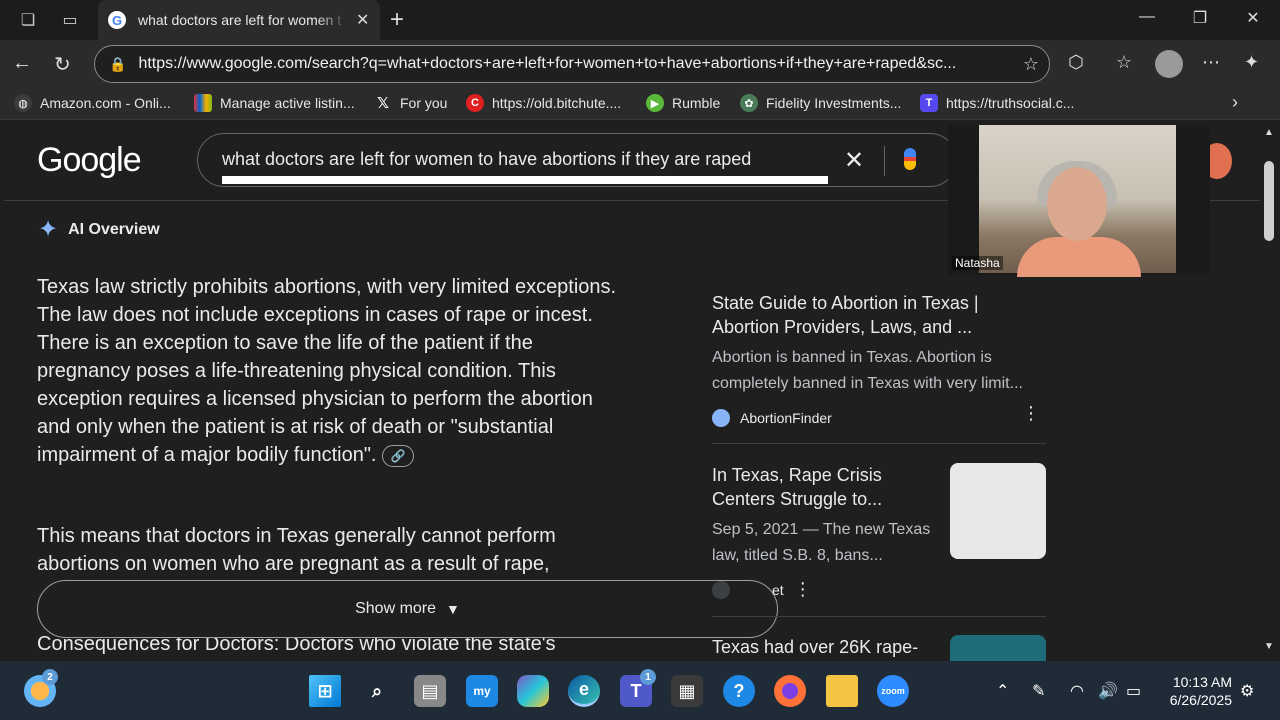  Describe the element at coordinates (533, 691) in the screenshot. I see `copilot-app-icon` at that location.